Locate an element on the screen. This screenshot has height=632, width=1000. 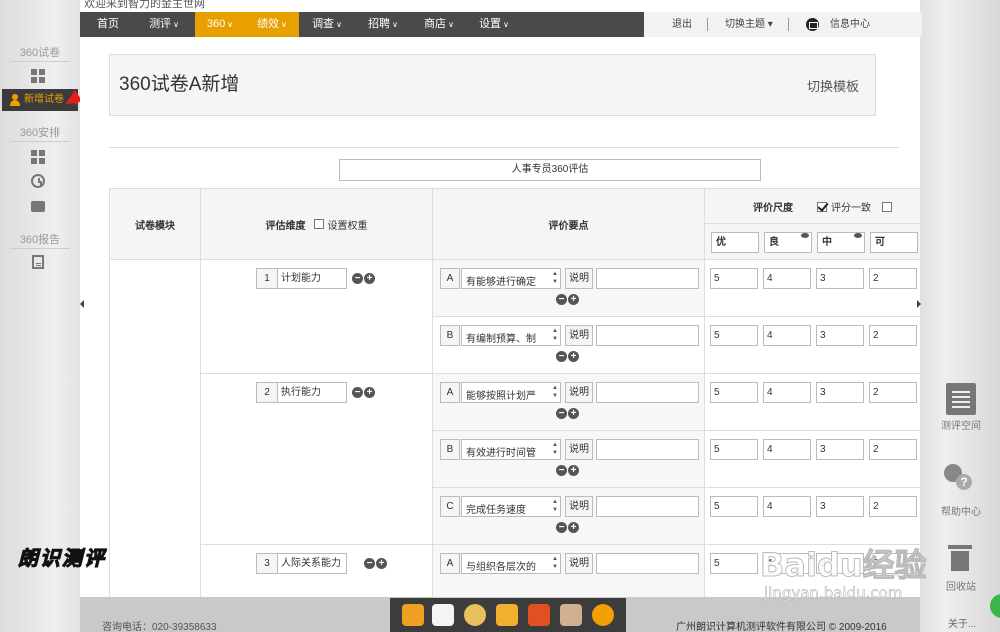
point-text-input: 与组织各层次的 ▲ ▼ is located at coordinates (511, 563).